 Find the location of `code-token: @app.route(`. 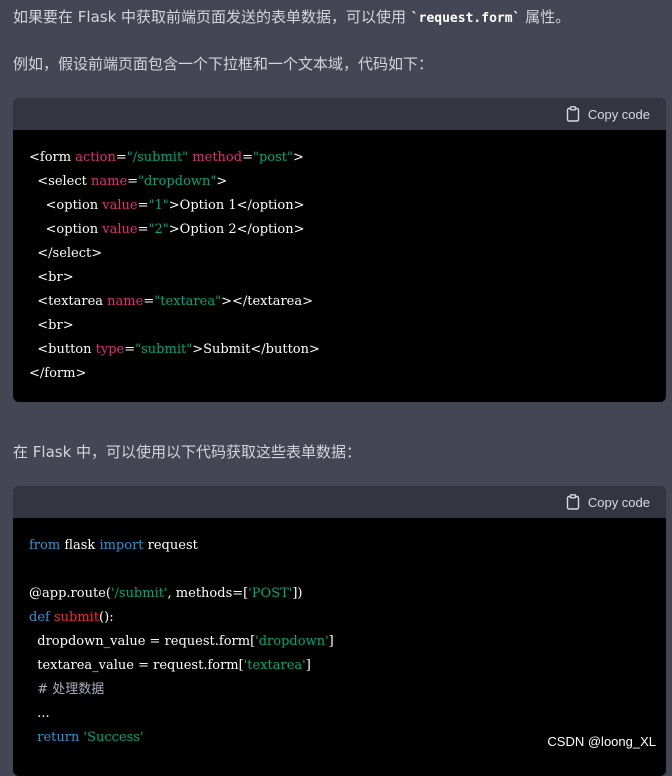

code-token: @app.route( is located at coordinates (70, 593).